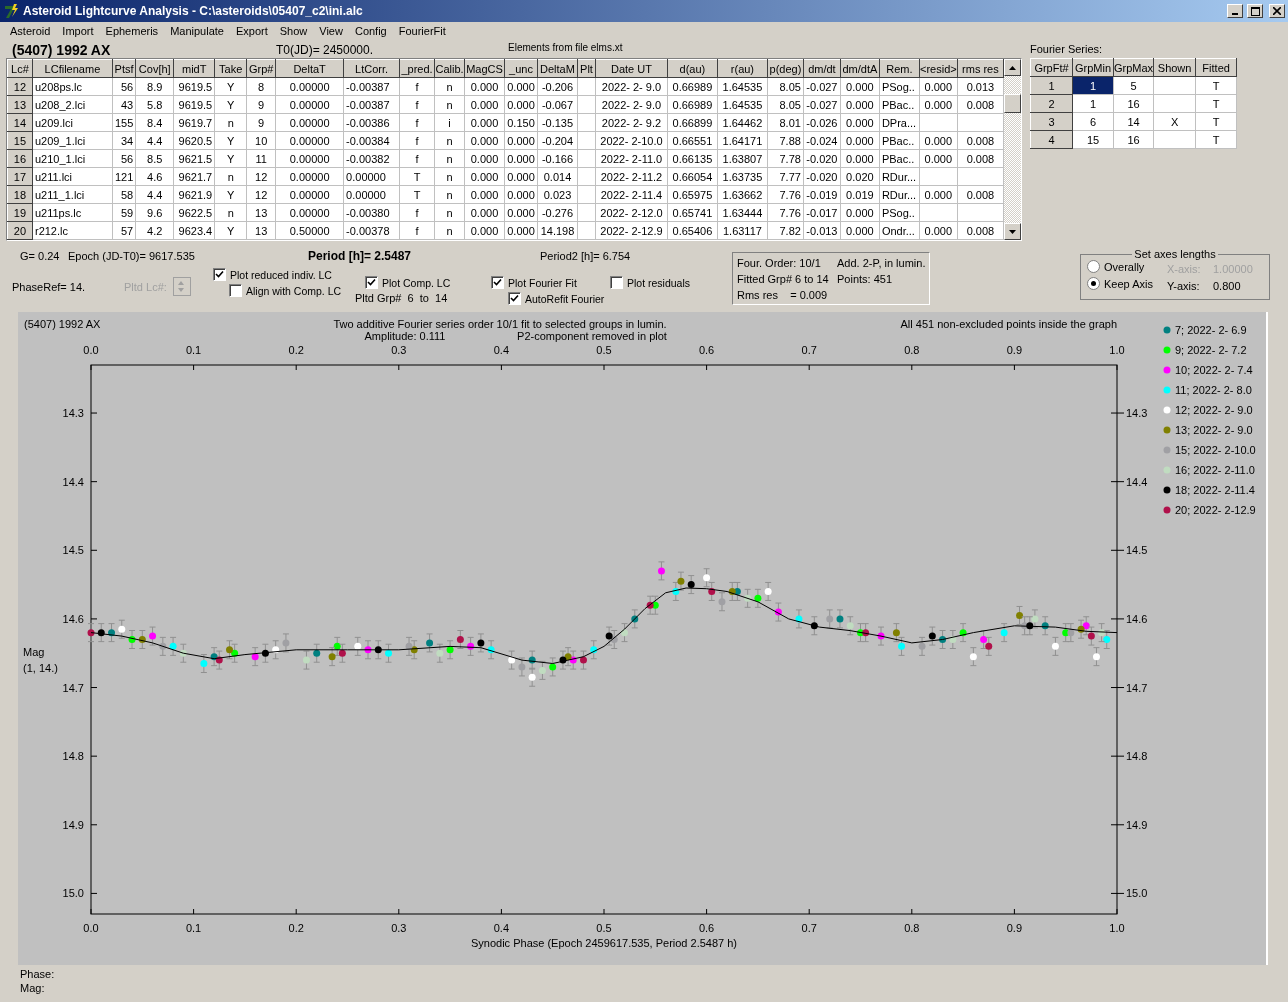 This screenshot has height=1002, width=1288. Describe the element at coordinates (78, 31) in the screenshot. I see `menu-item: Import` at that location.